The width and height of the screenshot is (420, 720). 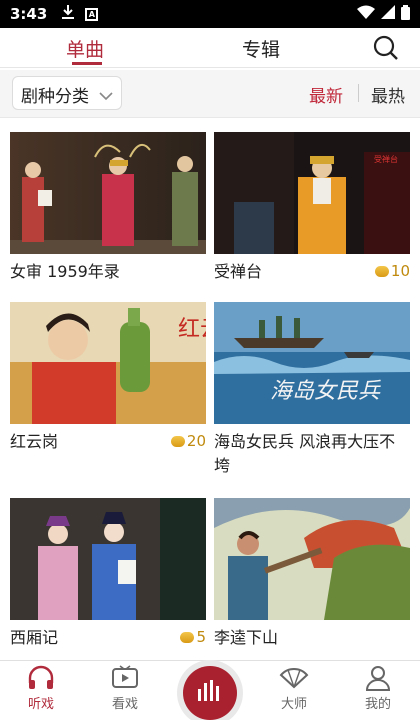 I want to click on coin-price: 5, so click(x=193, y=637).